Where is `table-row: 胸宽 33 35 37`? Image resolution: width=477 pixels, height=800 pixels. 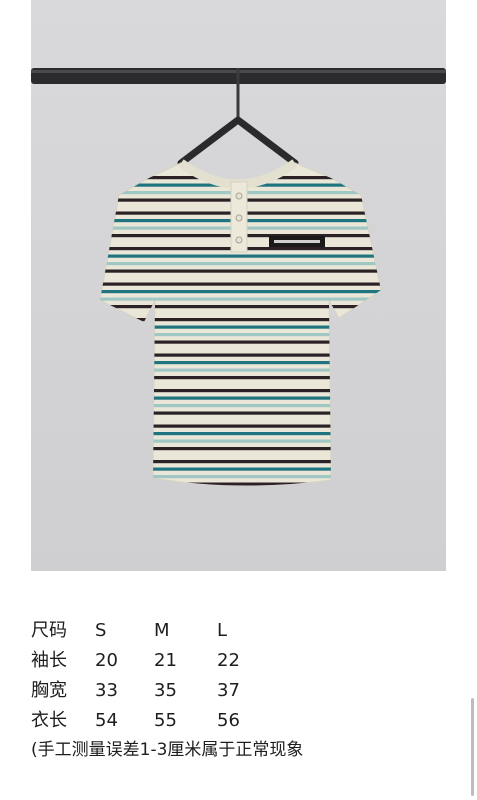 table-row: 胸宽 33 35 37 is located at coordinates (241, 691).